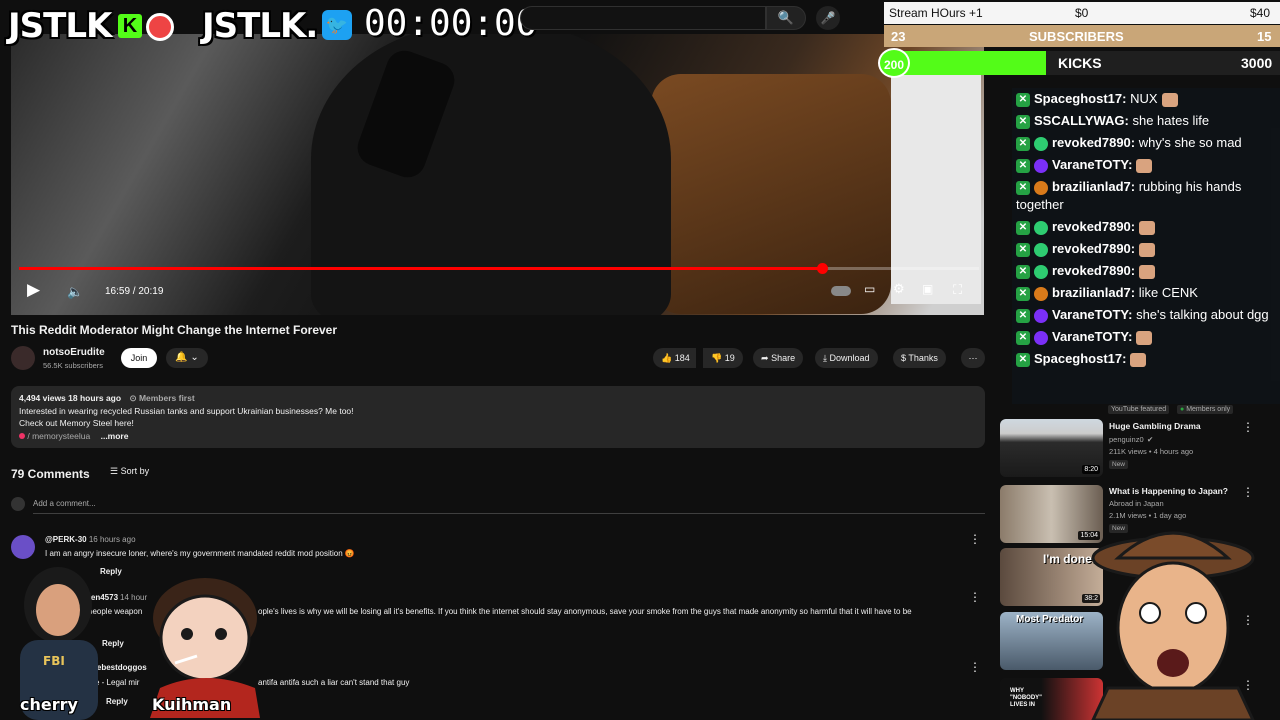 Image resolution: width=1280 pixels, height=720 pixels. I want to click on subtitles-icon: ▭, so click(869, 289).